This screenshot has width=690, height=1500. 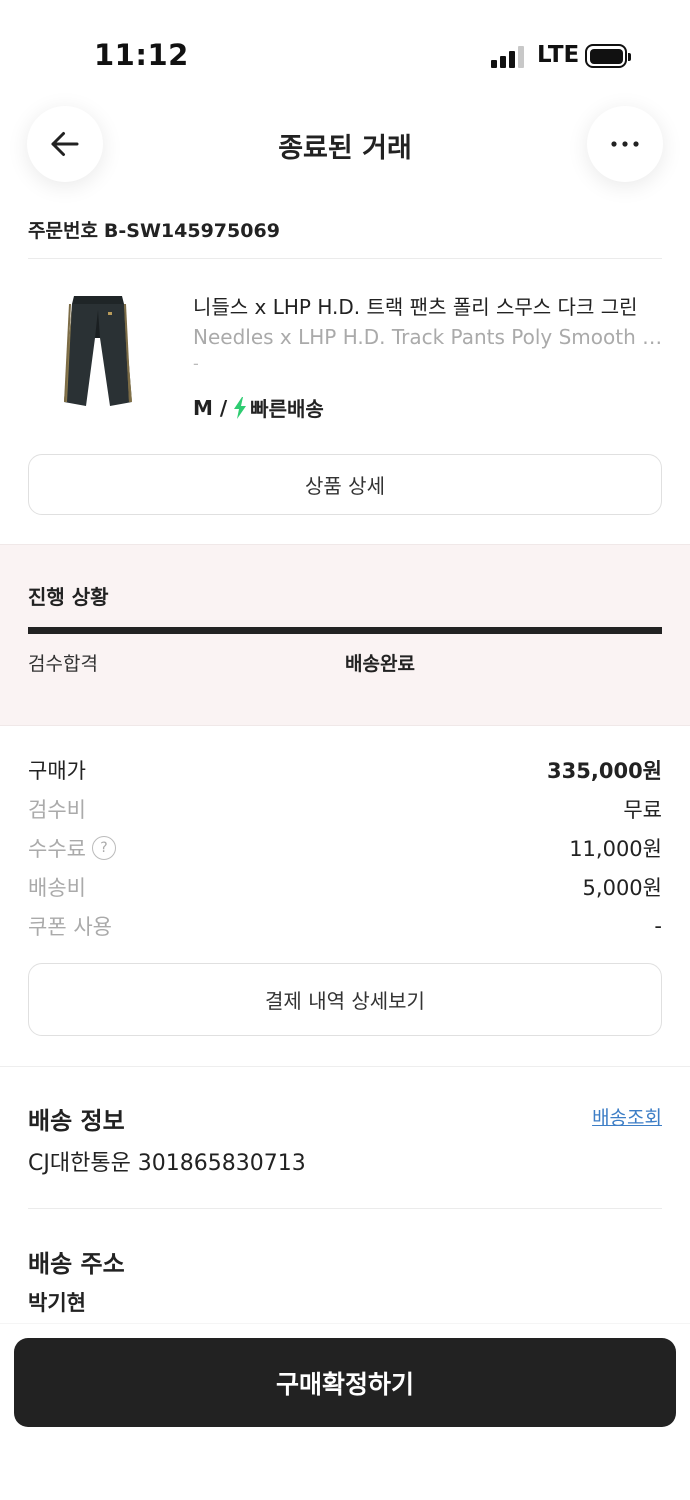 What do you see at coordinates (345, 848) in the screenshot?
I see `commission-row: 수수료 ? 11,000원` at bounding box center [345, 848].